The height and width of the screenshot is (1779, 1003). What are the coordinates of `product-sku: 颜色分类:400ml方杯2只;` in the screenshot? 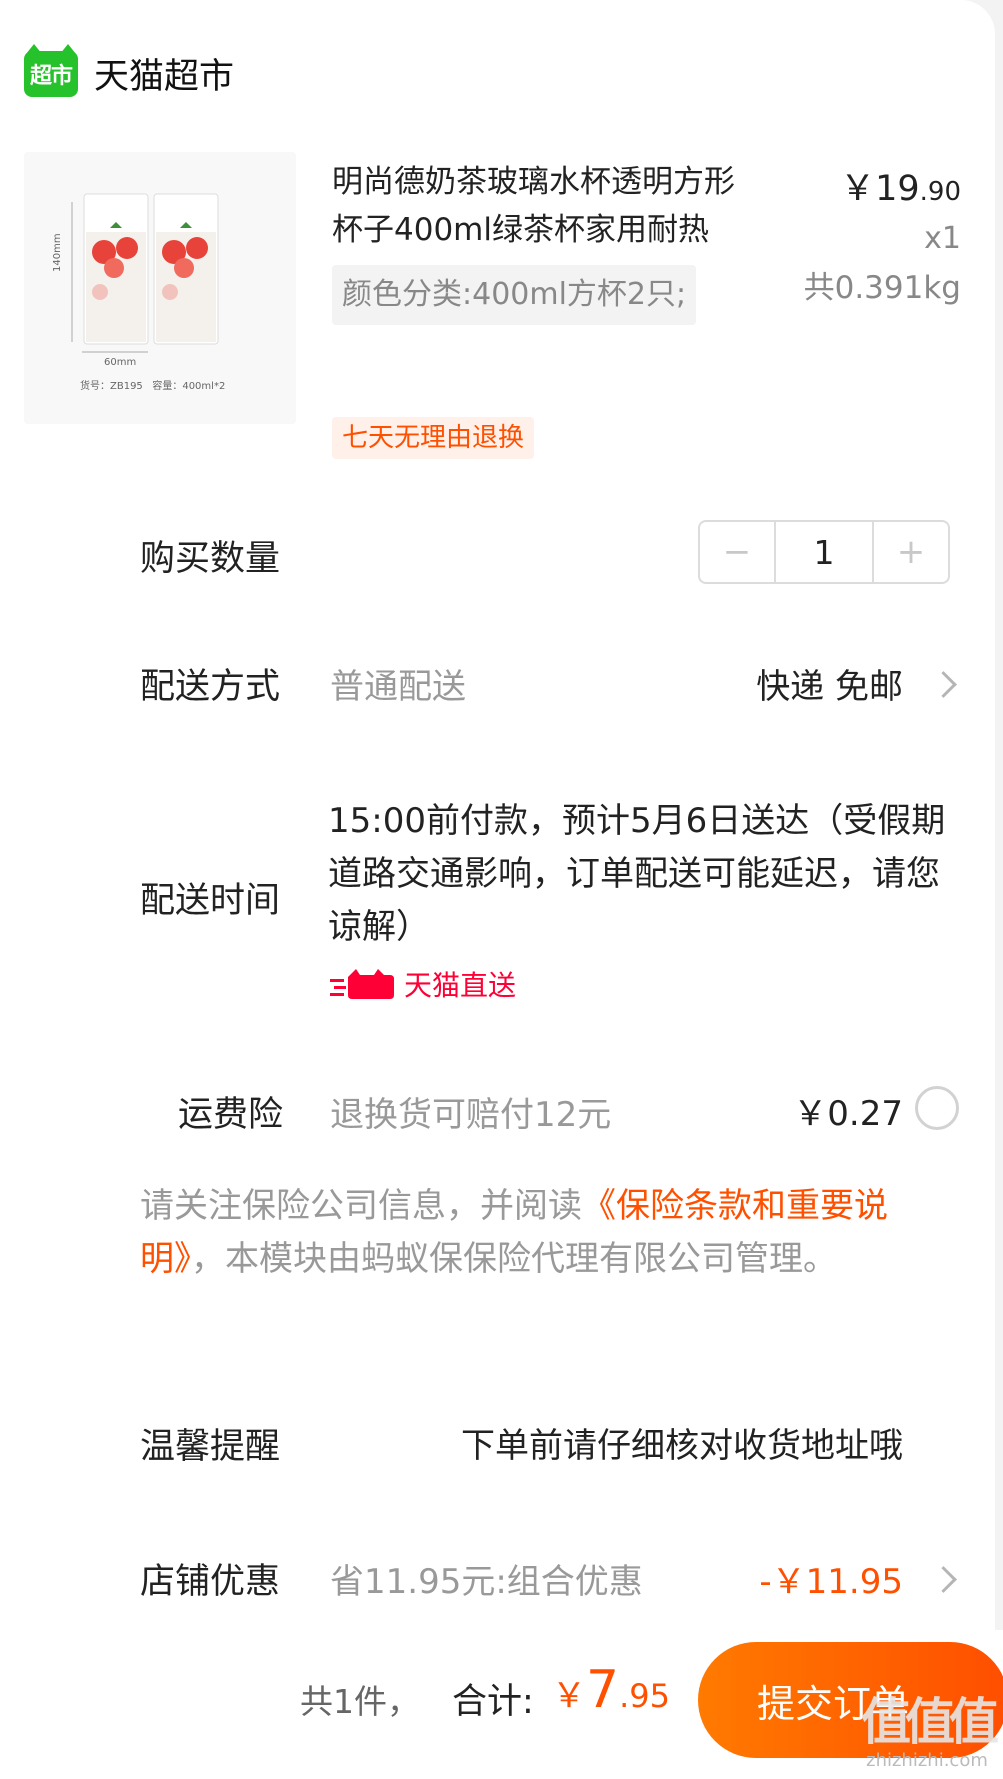 It's located at (514, 295).